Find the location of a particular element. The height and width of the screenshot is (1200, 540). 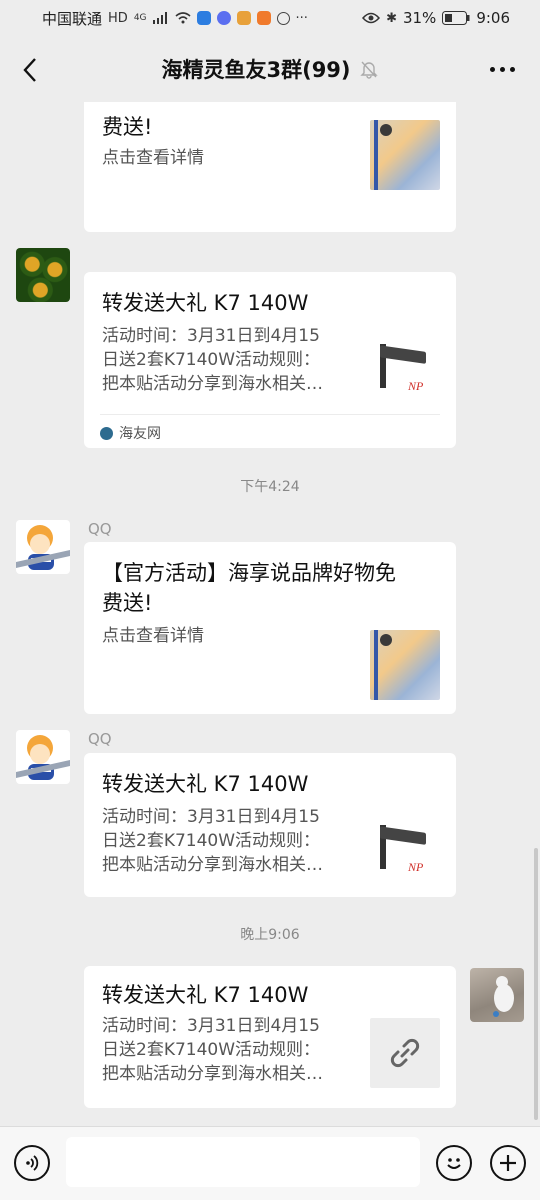

shield-app-icon is located at coordinates (203, 18).